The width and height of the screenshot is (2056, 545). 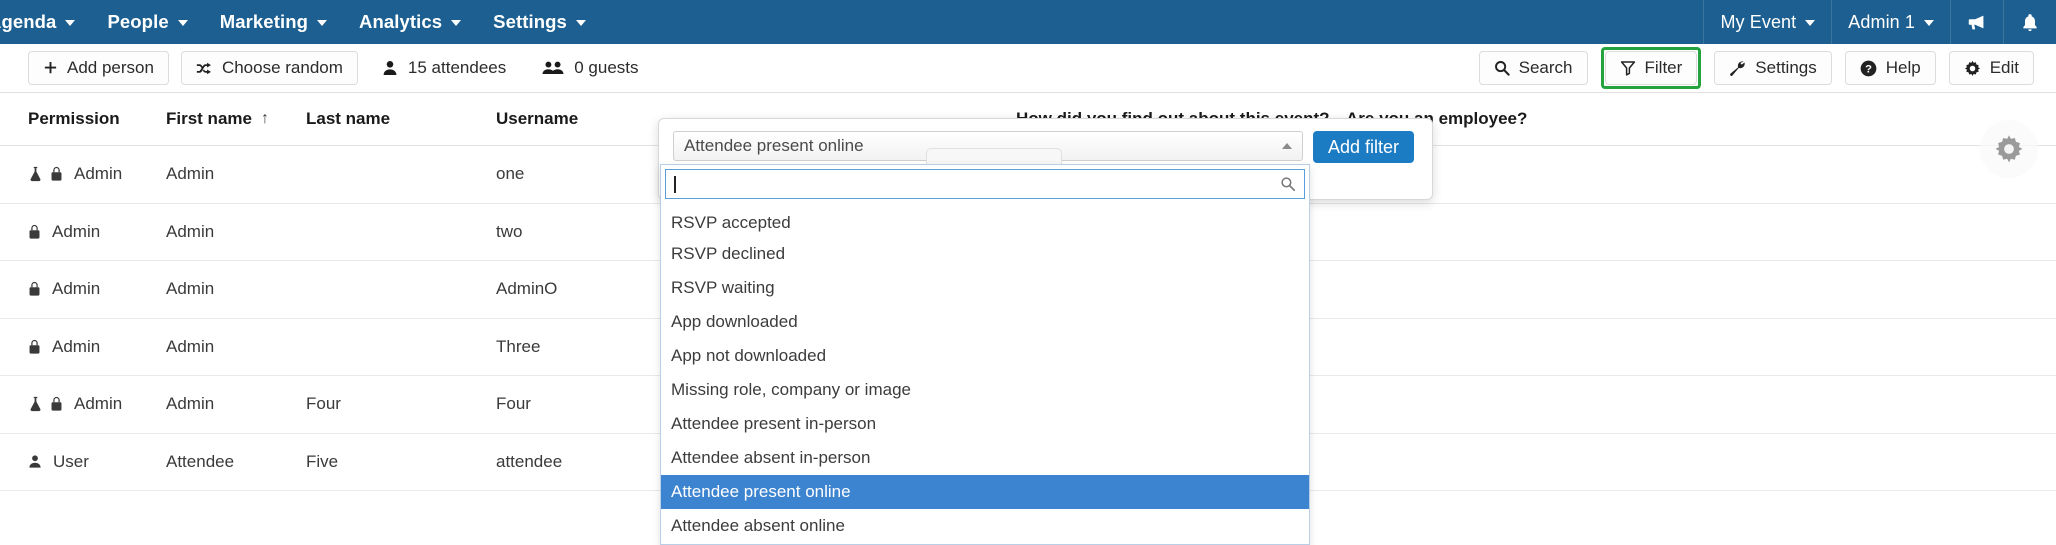 I want to click on nav-item-agenda: Agenda, so click(x=45, y=22).